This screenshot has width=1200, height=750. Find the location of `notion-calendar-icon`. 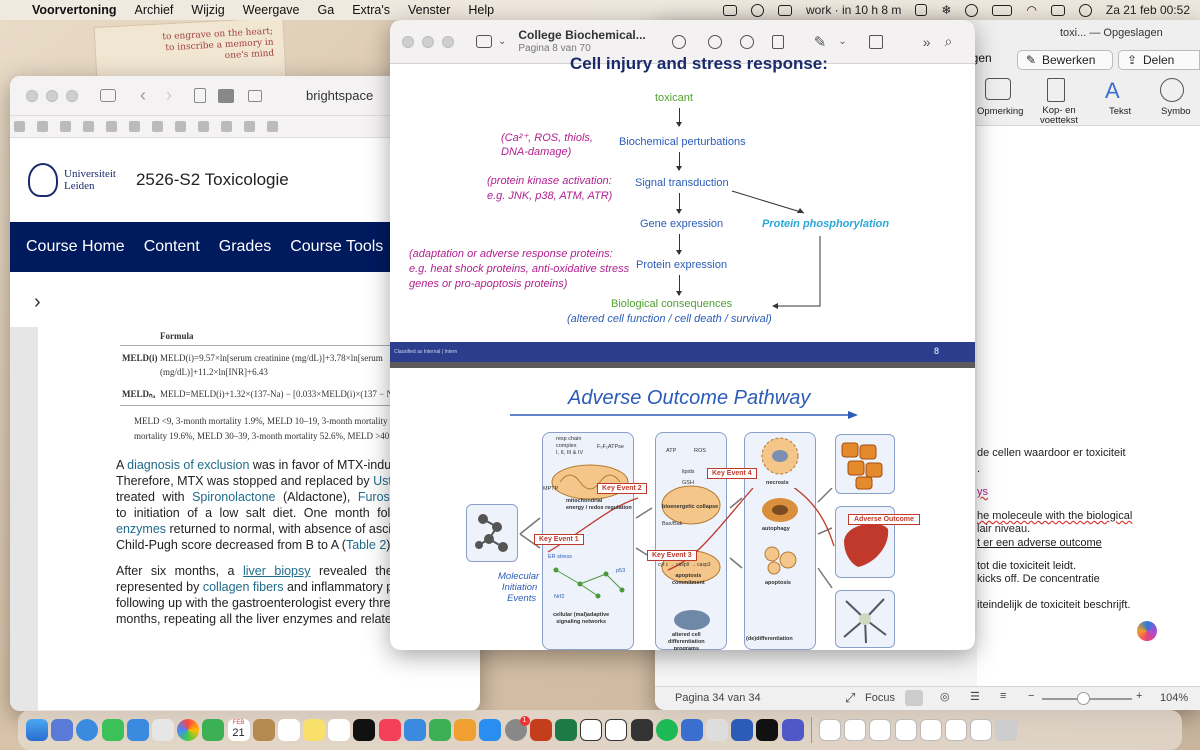

notion-calendar-icon is located at coordinates (616, 730).